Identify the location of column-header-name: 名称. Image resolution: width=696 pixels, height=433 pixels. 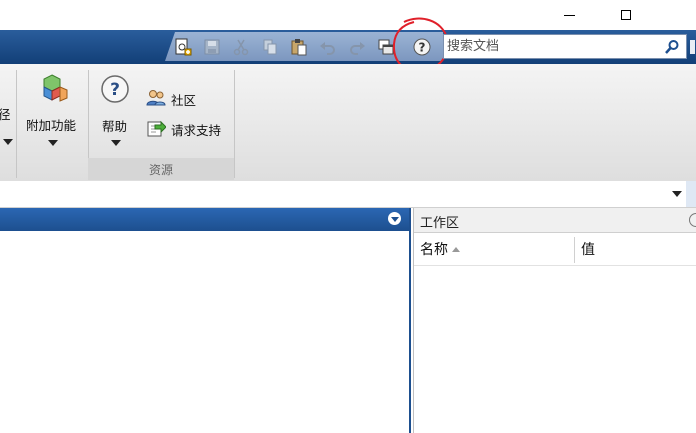
(440, 249).